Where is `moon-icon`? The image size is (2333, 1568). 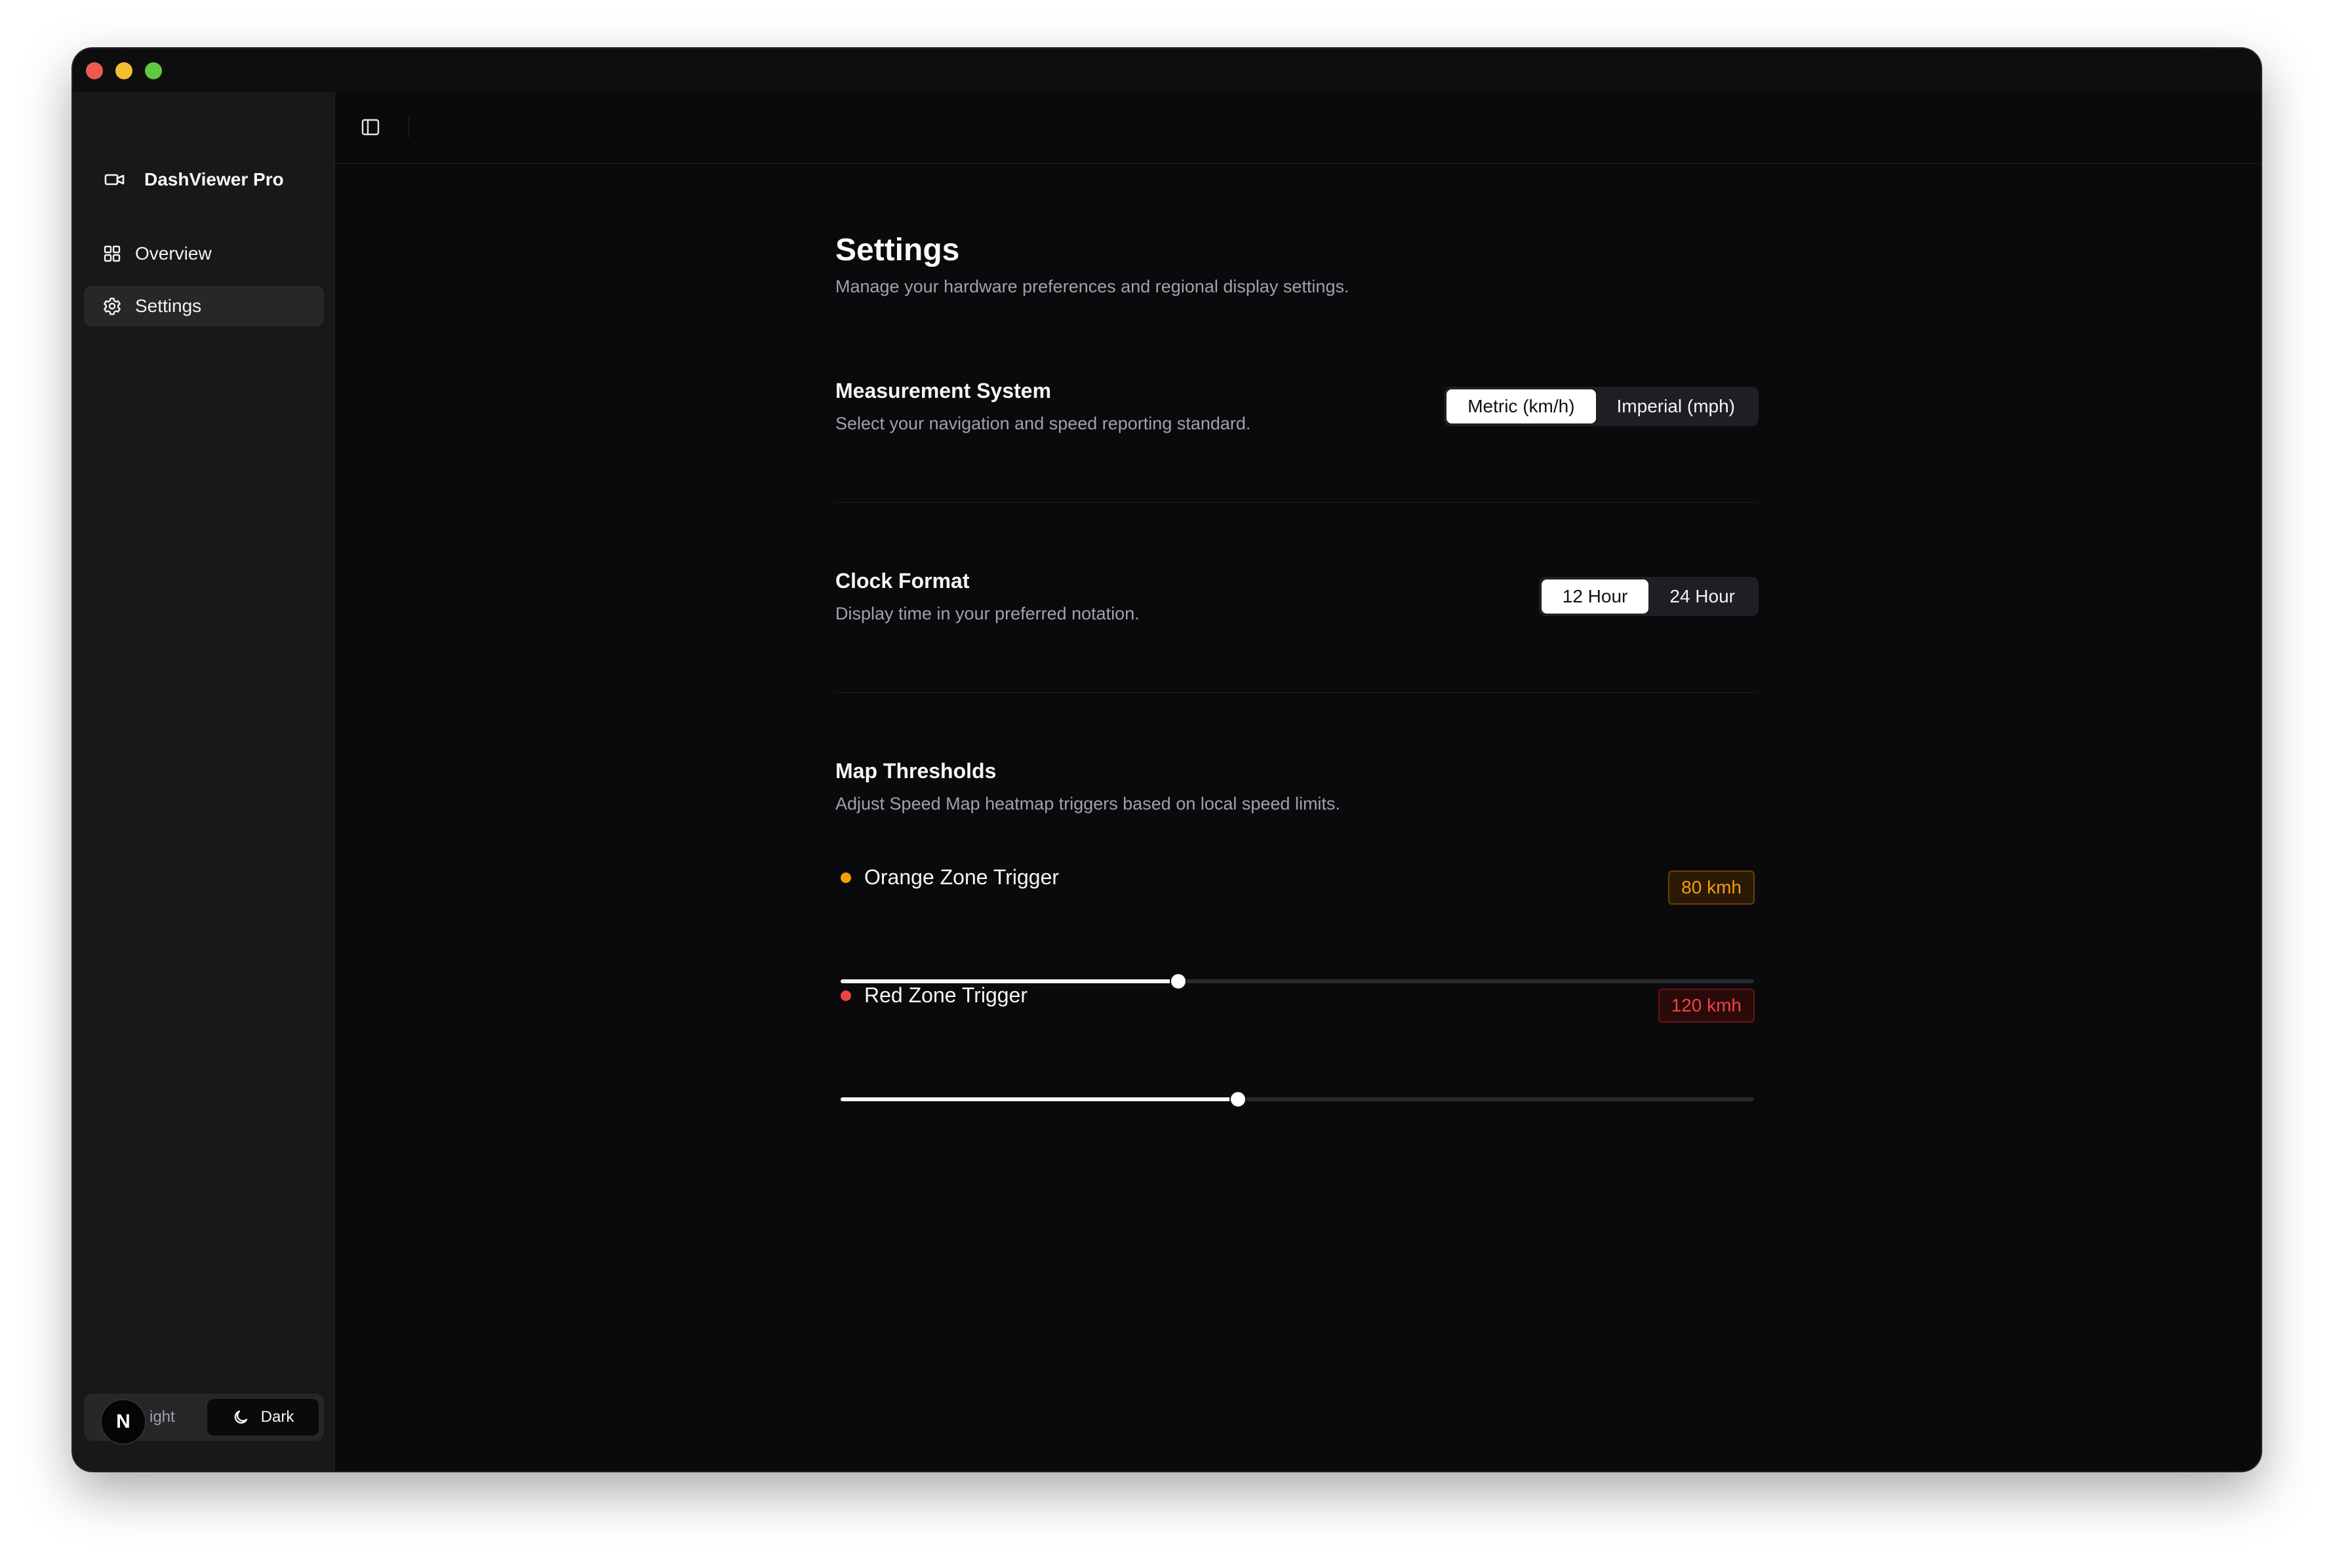 moon-icon is located at coordinates (241, 1417).